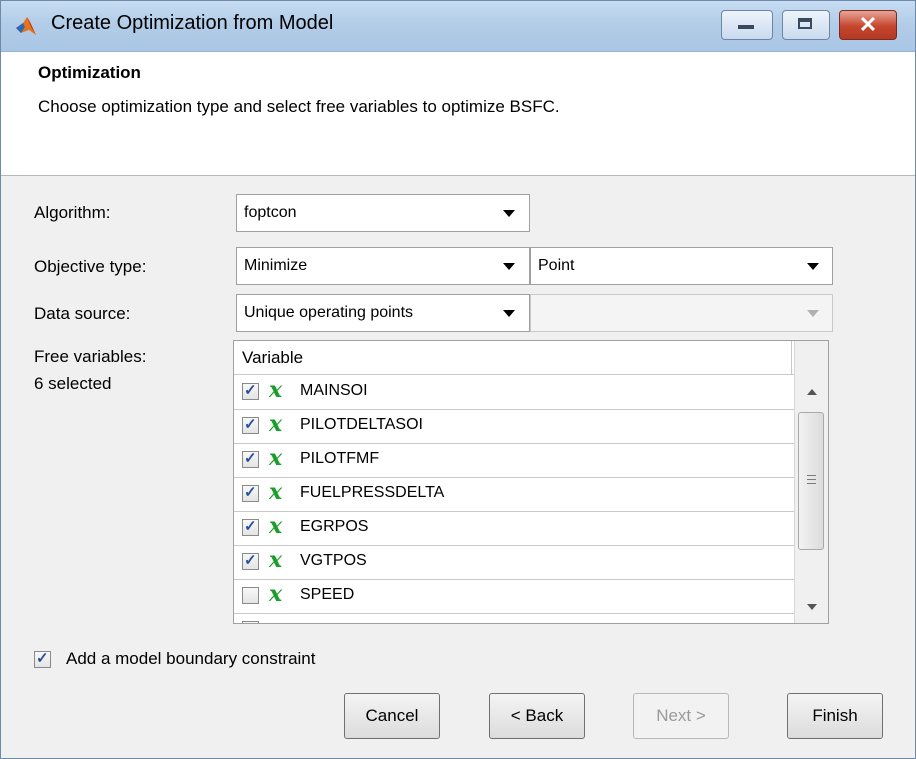 The height and width of the screenshot is (759, 916). I want to click on minimize-icon, so click(746, 27).